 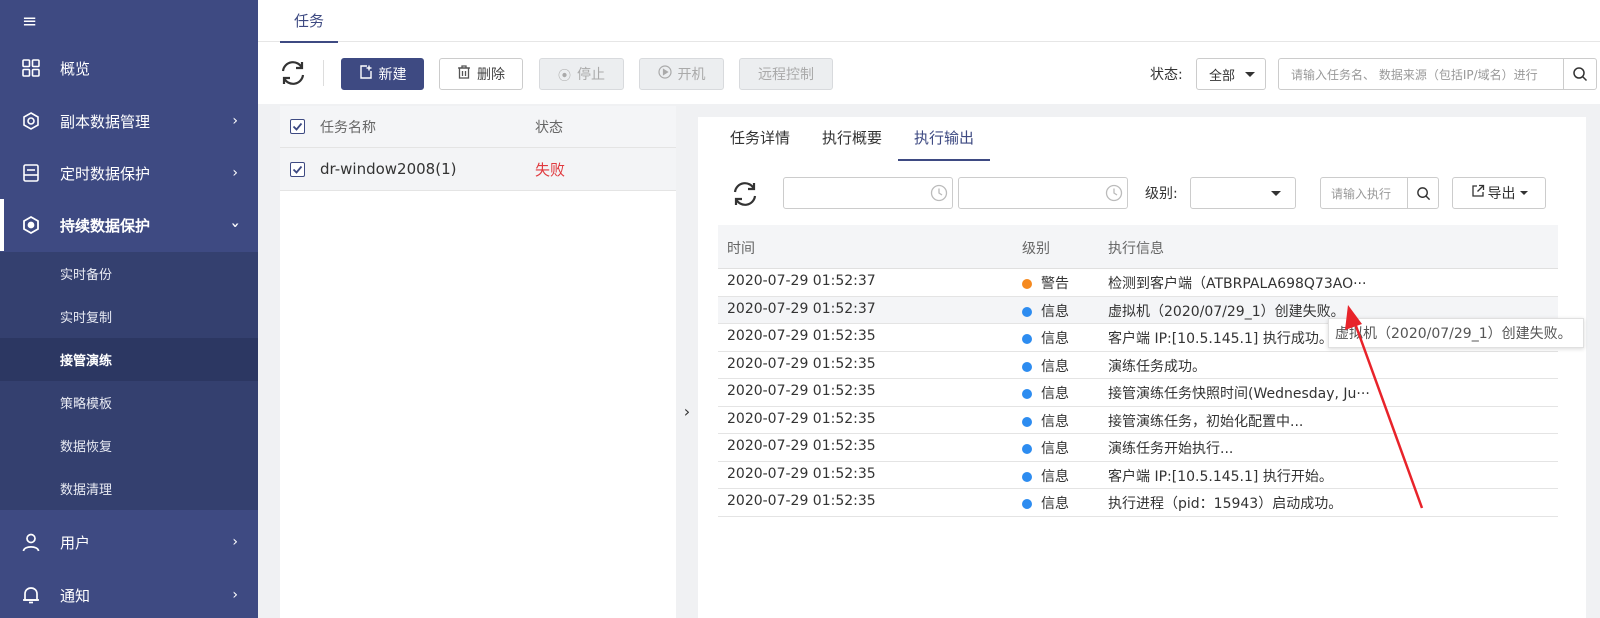 I want to click on sidebar-item-overview: 概览, so click(x=129, y=68).